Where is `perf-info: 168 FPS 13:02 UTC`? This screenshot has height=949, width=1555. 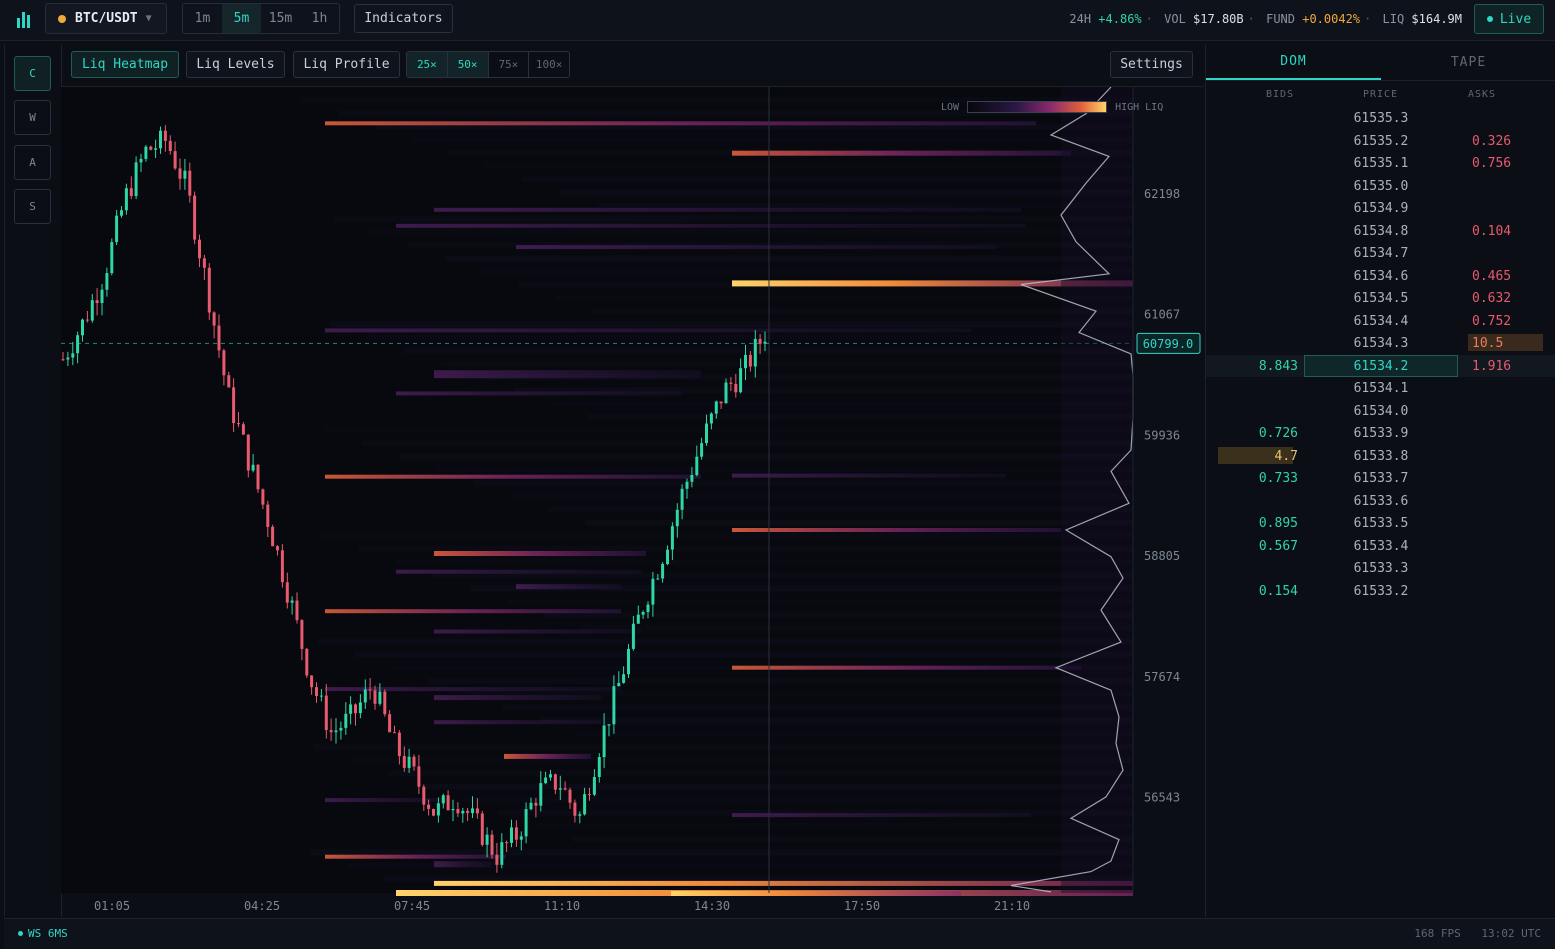 perf-info: 168 FPS 13:02 UTC is located at coordinates (1477, 933).